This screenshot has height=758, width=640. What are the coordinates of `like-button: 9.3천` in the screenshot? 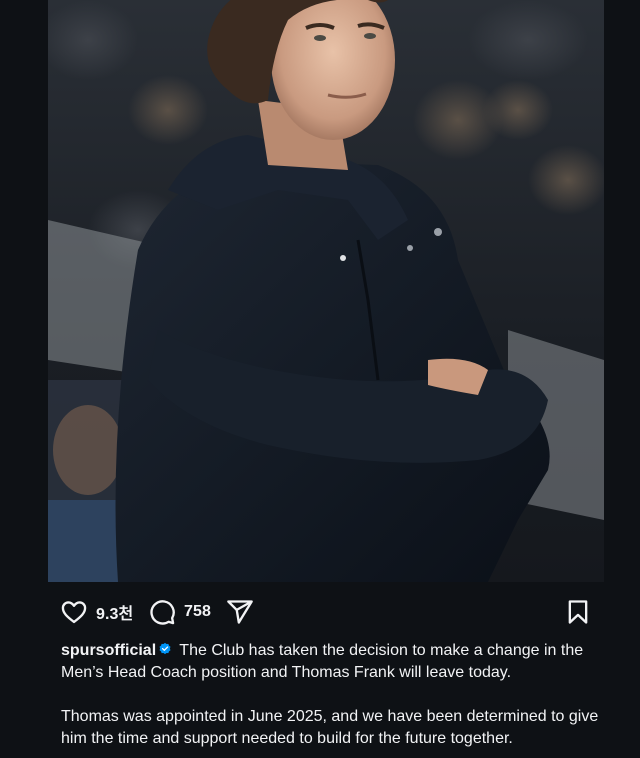 It's located at (96, 612).